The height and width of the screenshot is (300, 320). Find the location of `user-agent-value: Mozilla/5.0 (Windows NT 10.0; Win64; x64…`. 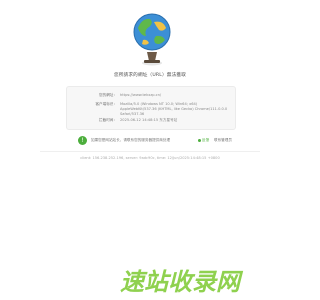

user-agent-value: Mozilla/5.0 (Windows NT 10.0; Win64; x64… is located at coordinates (174, 109).